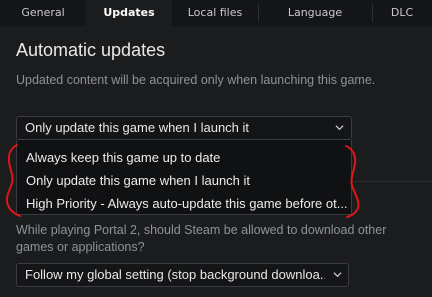 This screenshot has height=297, width=432. What do you see at coordinates (315, 13) in the screenshot?
I see `tab-language: Language` at bounding box center [315, 13].